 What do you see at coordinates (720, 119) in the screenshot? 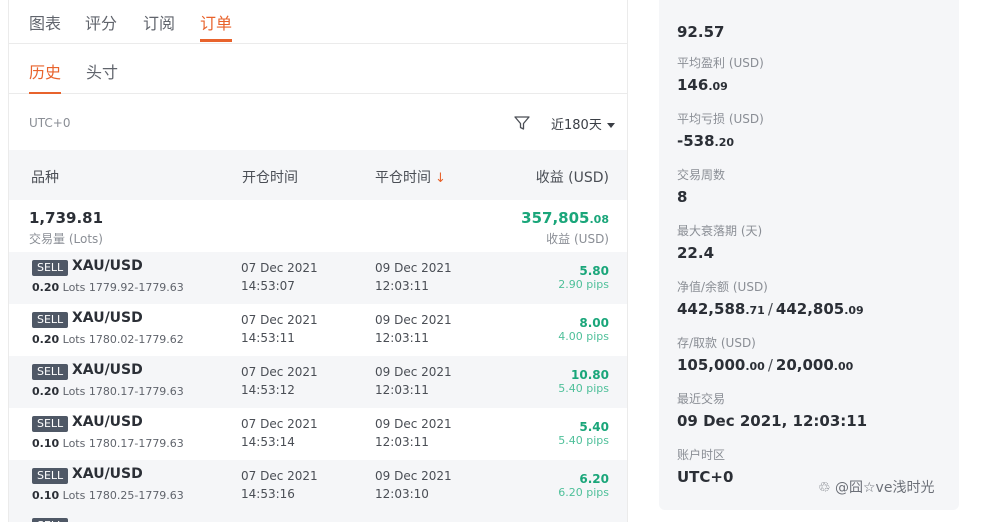
I see `stat-label: 平均亏损 (USD)` at bounding box center [720, 119].